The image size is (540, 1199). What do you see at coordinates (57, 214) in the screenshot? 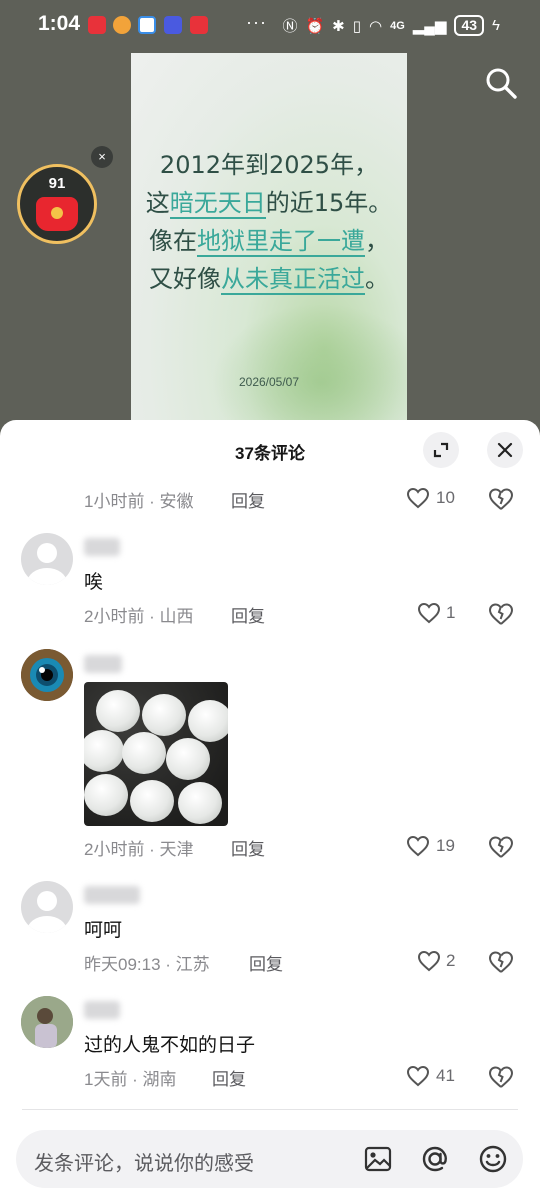
I see `red-packet-icon` at bounding box center [57, 214].